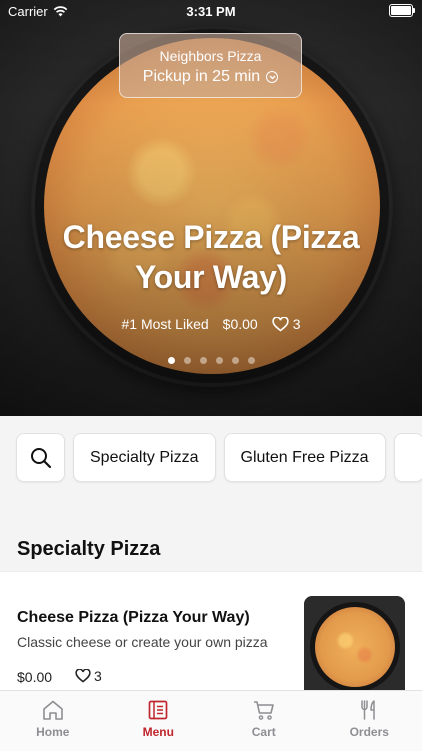  What do you see at coordinates (52, 732) in the screenshot?
I see `tab-home-label: Home` at bounding box center [52, 732].